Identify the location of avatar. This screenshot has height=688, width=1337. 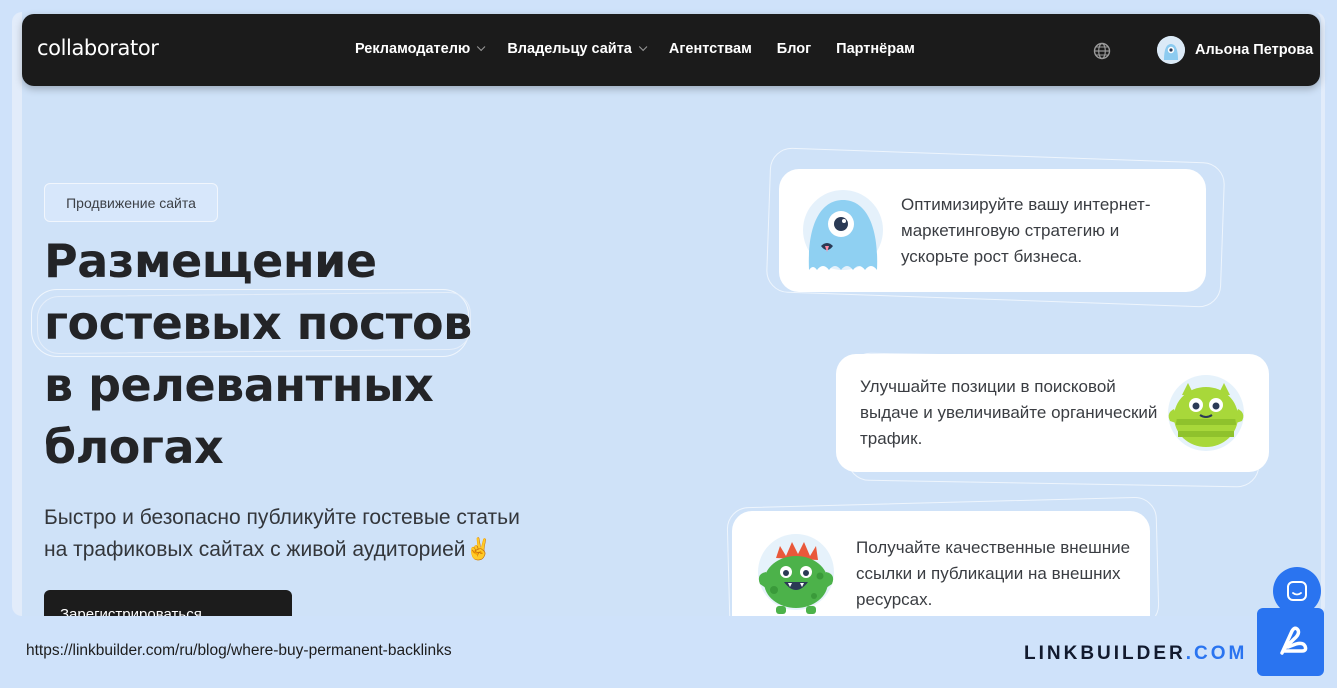
(1171, 50).